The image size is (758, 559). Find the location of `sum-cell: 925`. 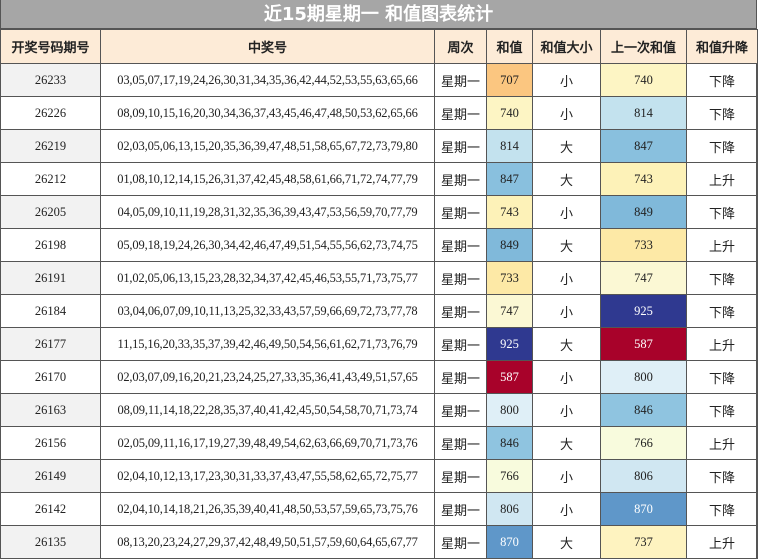

sum-cell: 925 is located at coordinates (509, 344).